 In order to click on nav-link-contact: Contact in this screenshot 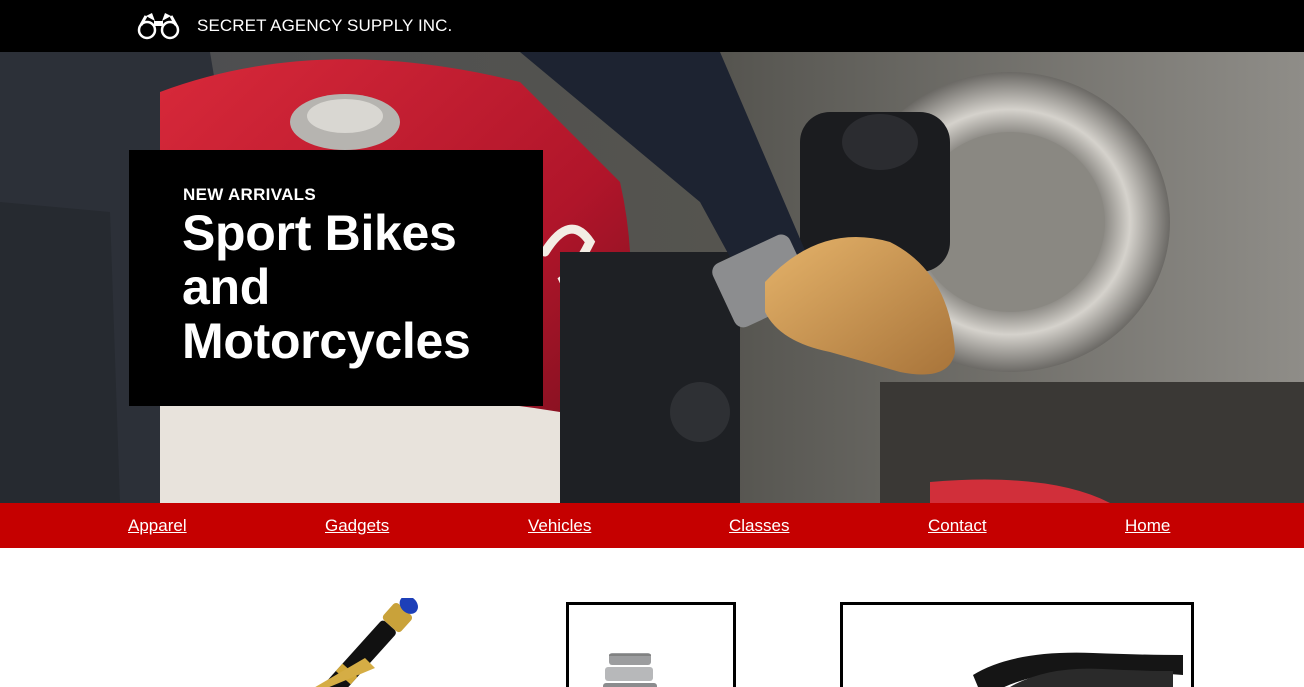, I will do `click(957, 526)`.